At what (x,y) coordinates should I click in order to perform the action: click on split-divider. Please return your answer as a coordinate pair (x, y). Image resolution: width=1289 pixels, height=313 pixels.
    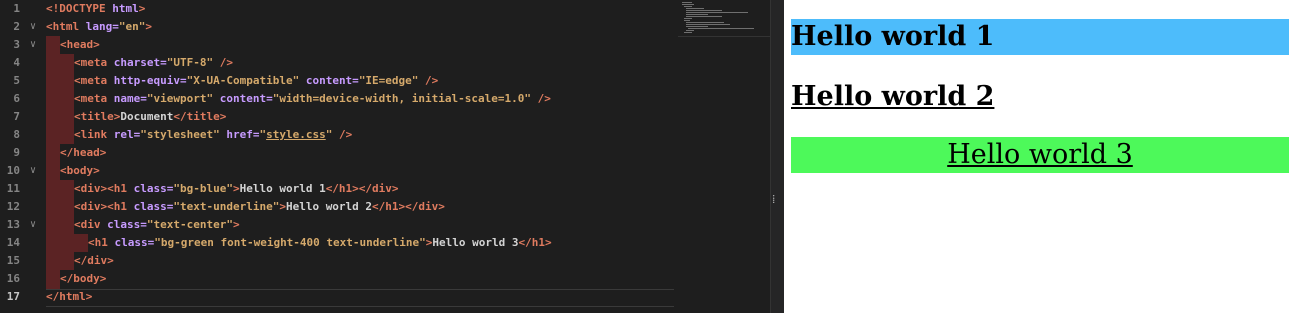
    Looking at the image, I should click on (777, 156).